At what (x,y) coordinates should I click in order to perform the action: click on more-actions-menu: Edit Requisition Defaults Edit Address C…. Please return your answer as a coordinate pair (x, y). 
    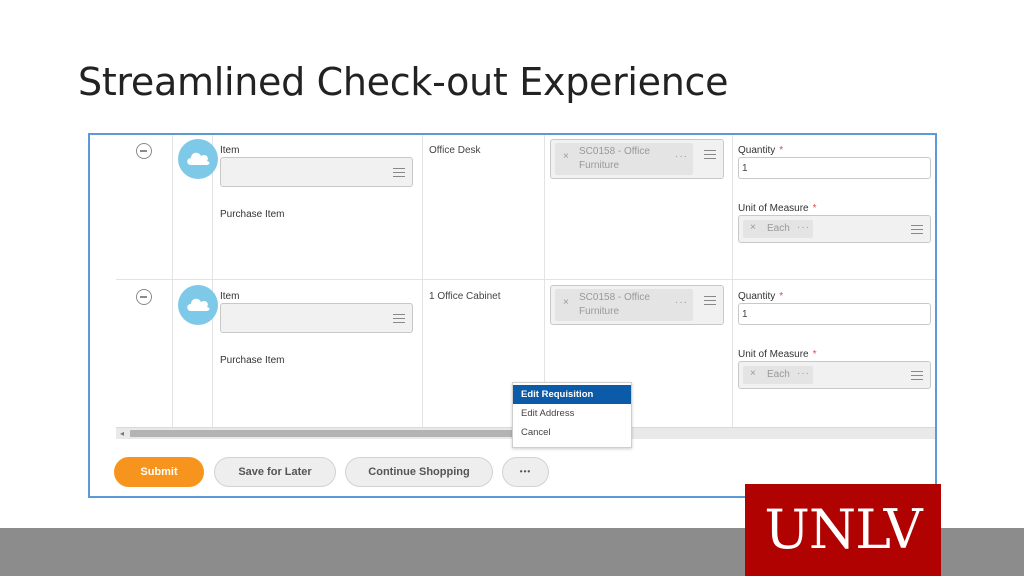
    Looking at the image, I should click on (572, 415).